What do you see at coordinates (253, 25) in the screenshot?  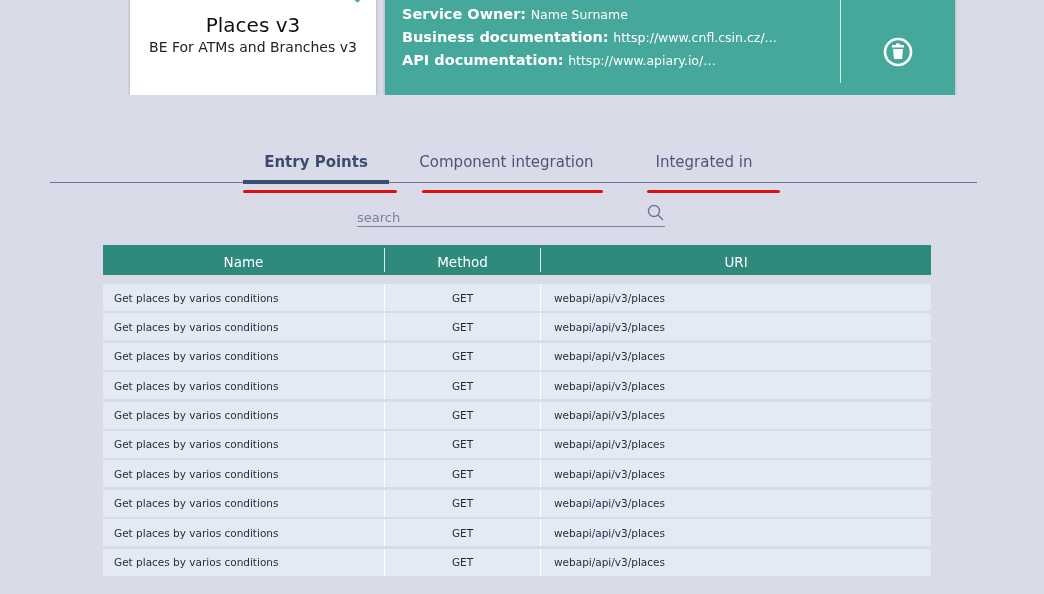 I see `service-title: Places v3` at bounding box center [253, 25].